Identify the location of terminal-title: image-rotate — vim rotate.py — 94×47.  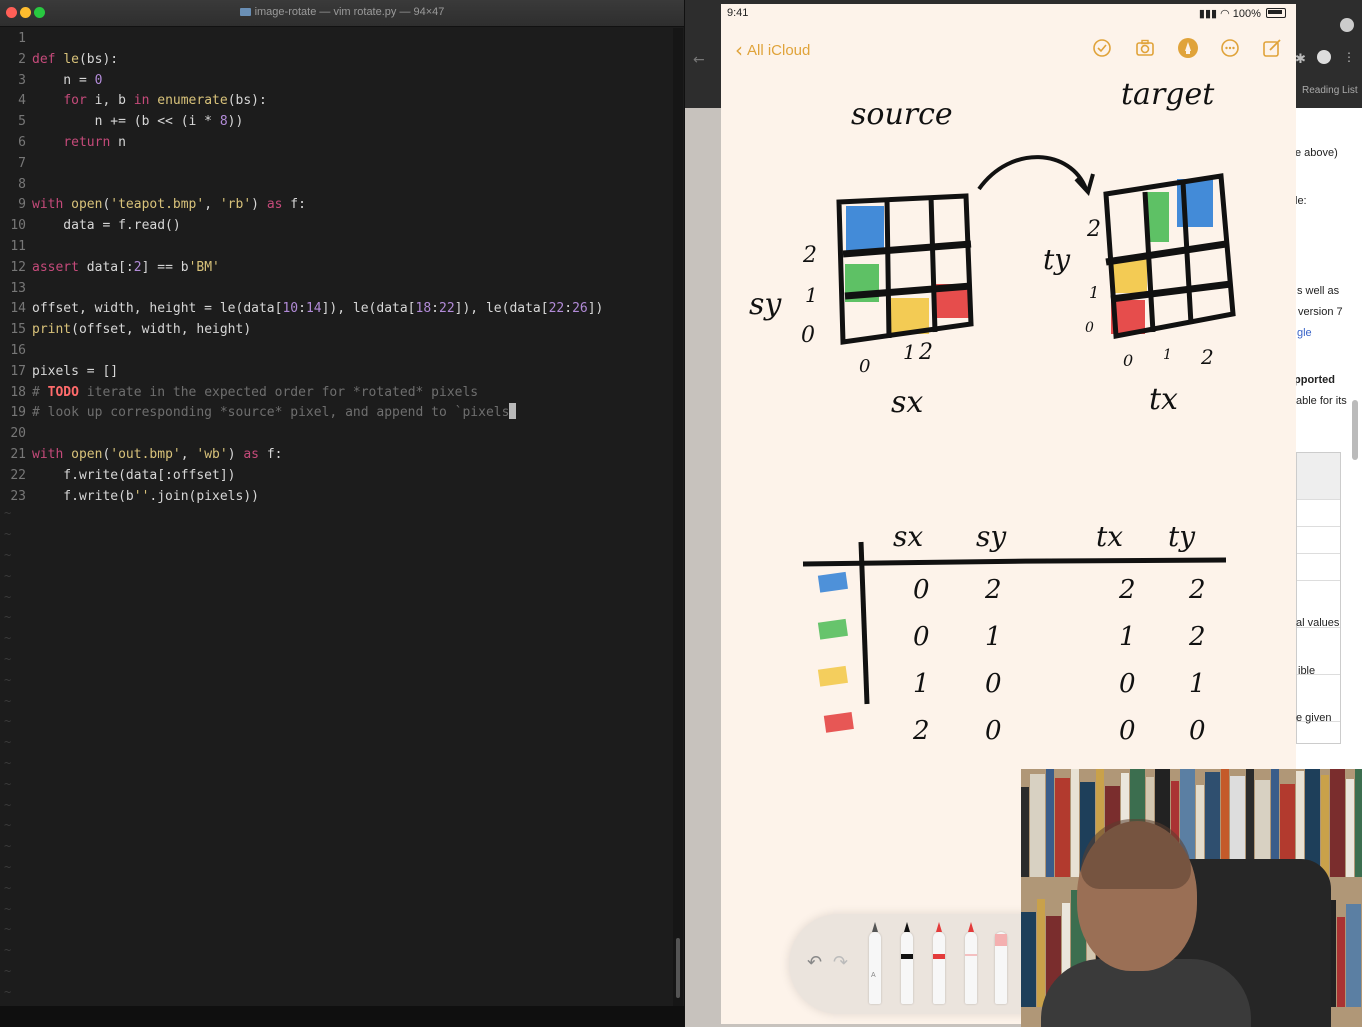
(342, 12).